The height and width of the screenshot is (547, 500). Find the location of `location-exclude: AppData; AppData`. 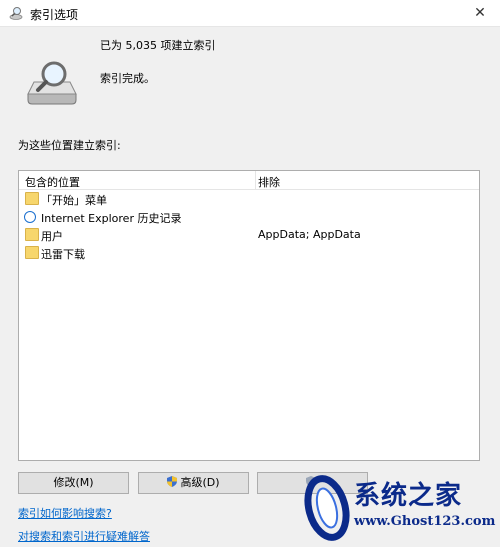

location-exclude: AppData; AppData is located at coordinates (309, 234).